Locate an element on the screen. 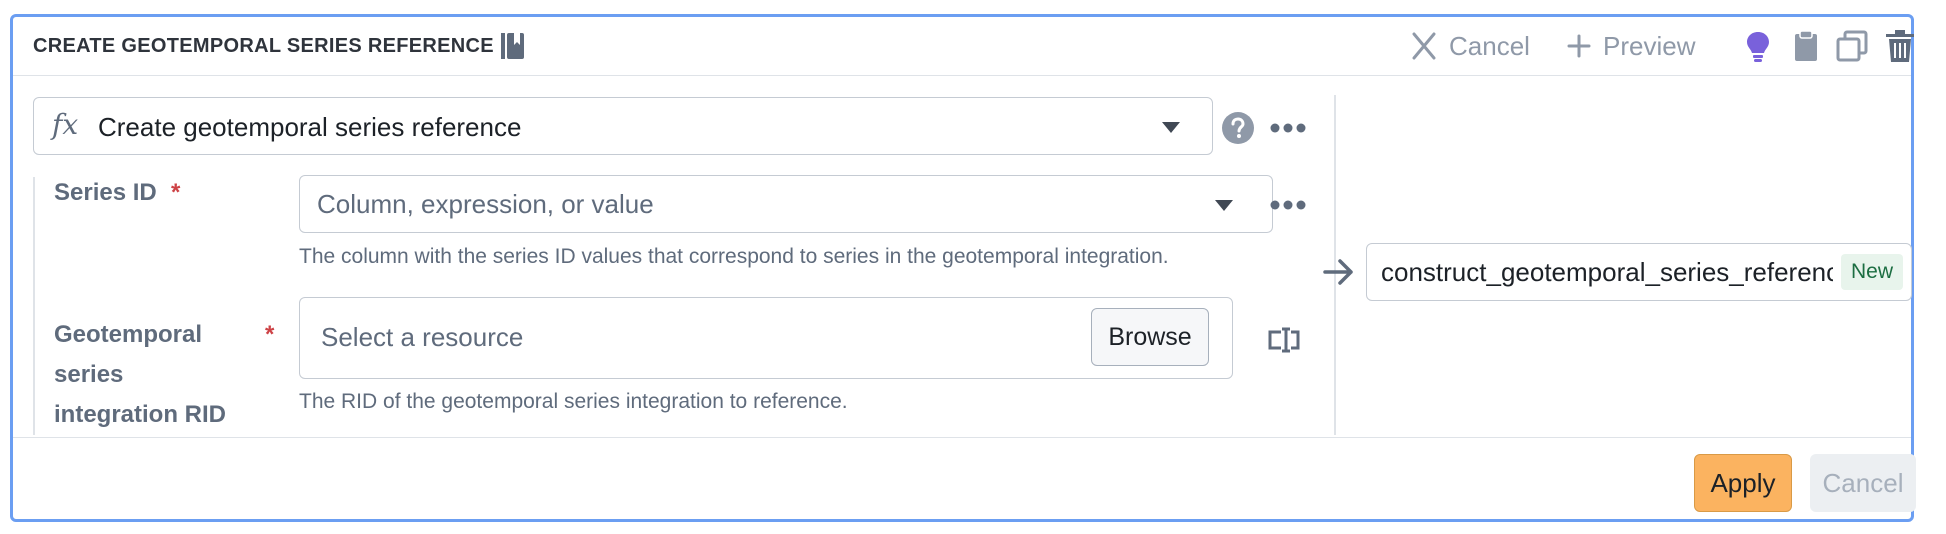 This screenshot has height=534, width=1946. book-icon is located at coordinates (512, 46).